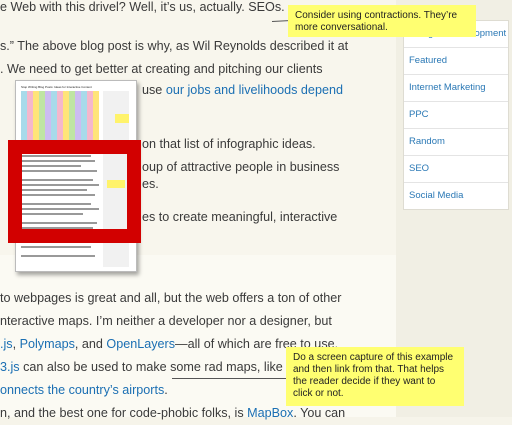 Image resolution: width=512 pixels, height=425 pixels. Describe the element at coordinates (456, 169) in the screenshot. I see `category-link-seo: SEO` at that location.